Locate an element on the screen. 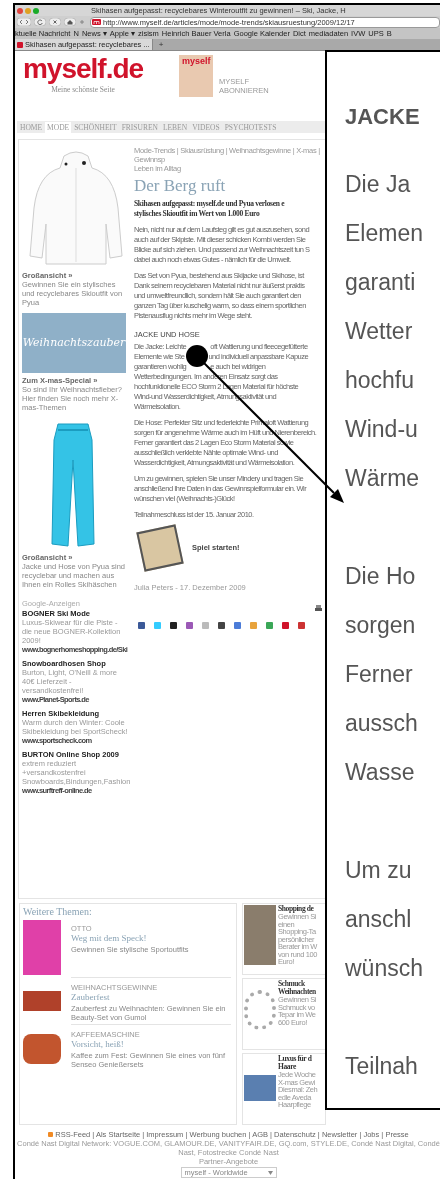  new-tab-button: + is located at coordinates (161, 45).